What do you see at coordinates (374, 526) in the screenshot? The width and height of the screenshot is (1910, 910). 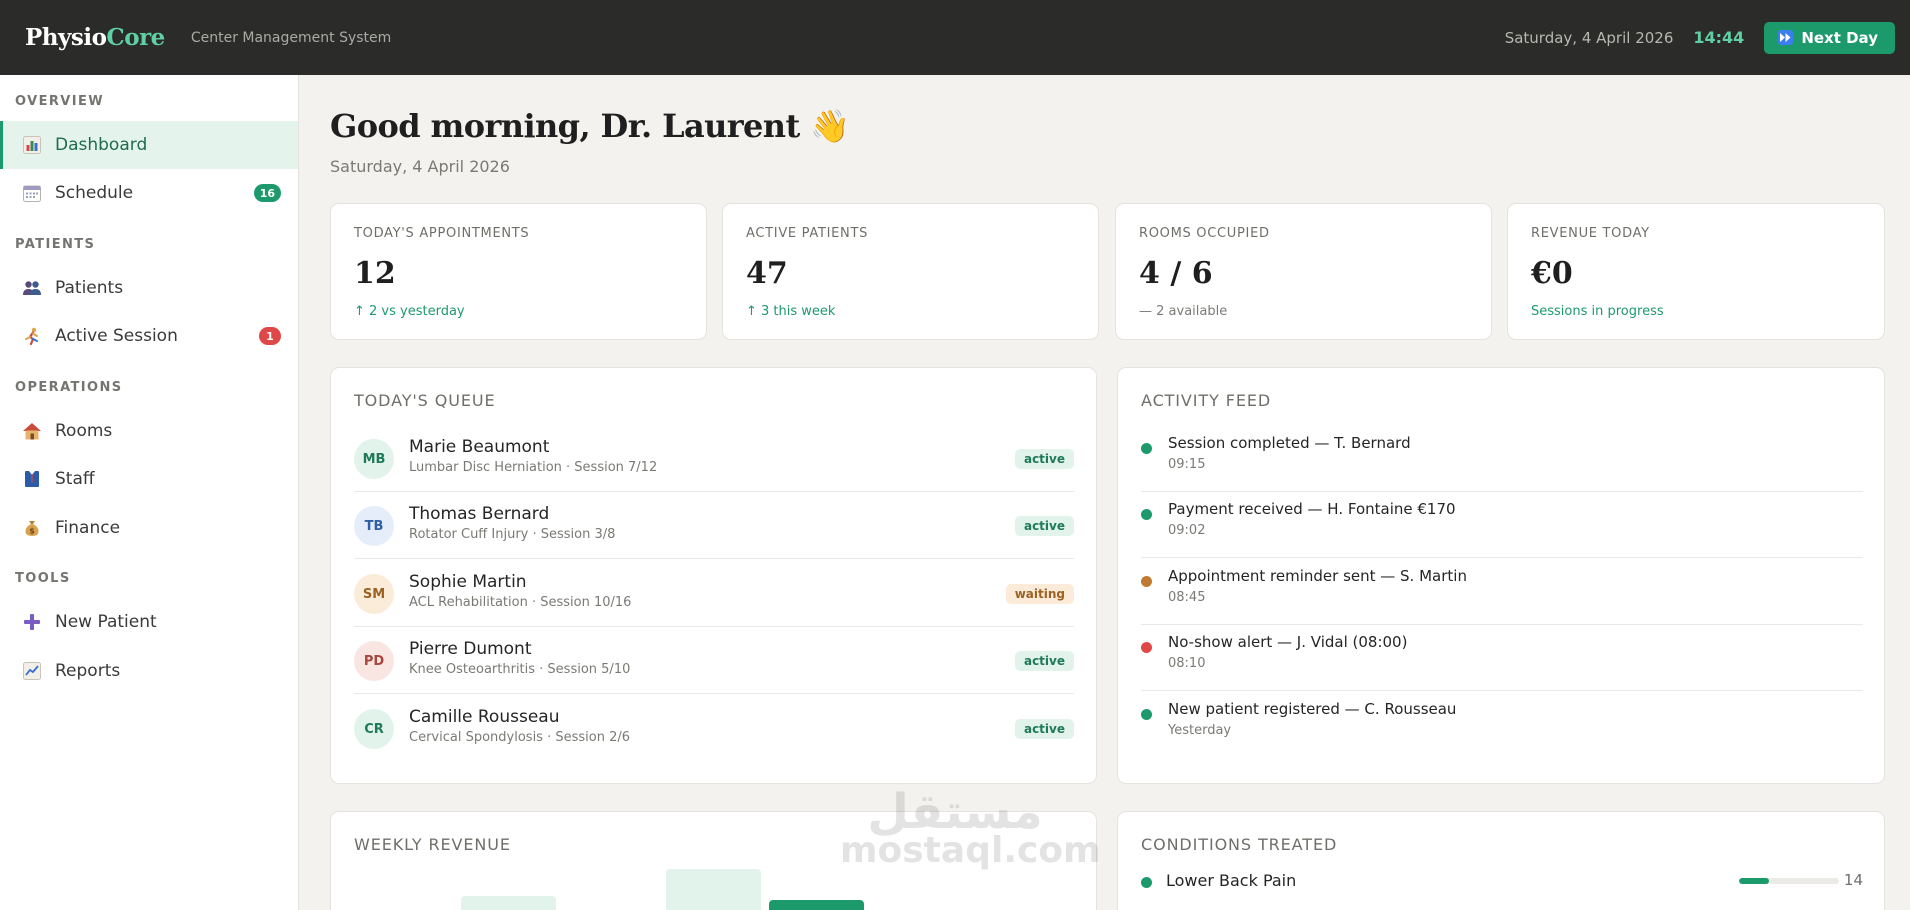 I see `avatar: TB` at bounding box center [374, 526].